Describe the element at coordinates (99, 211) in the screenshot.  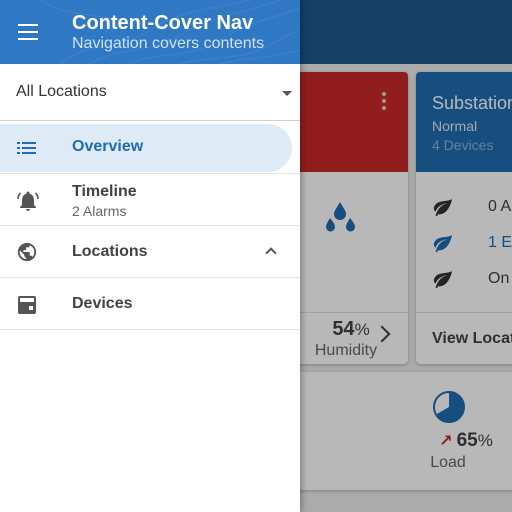
I see `nav-item-sublabel: 2 Alarms` at that location.